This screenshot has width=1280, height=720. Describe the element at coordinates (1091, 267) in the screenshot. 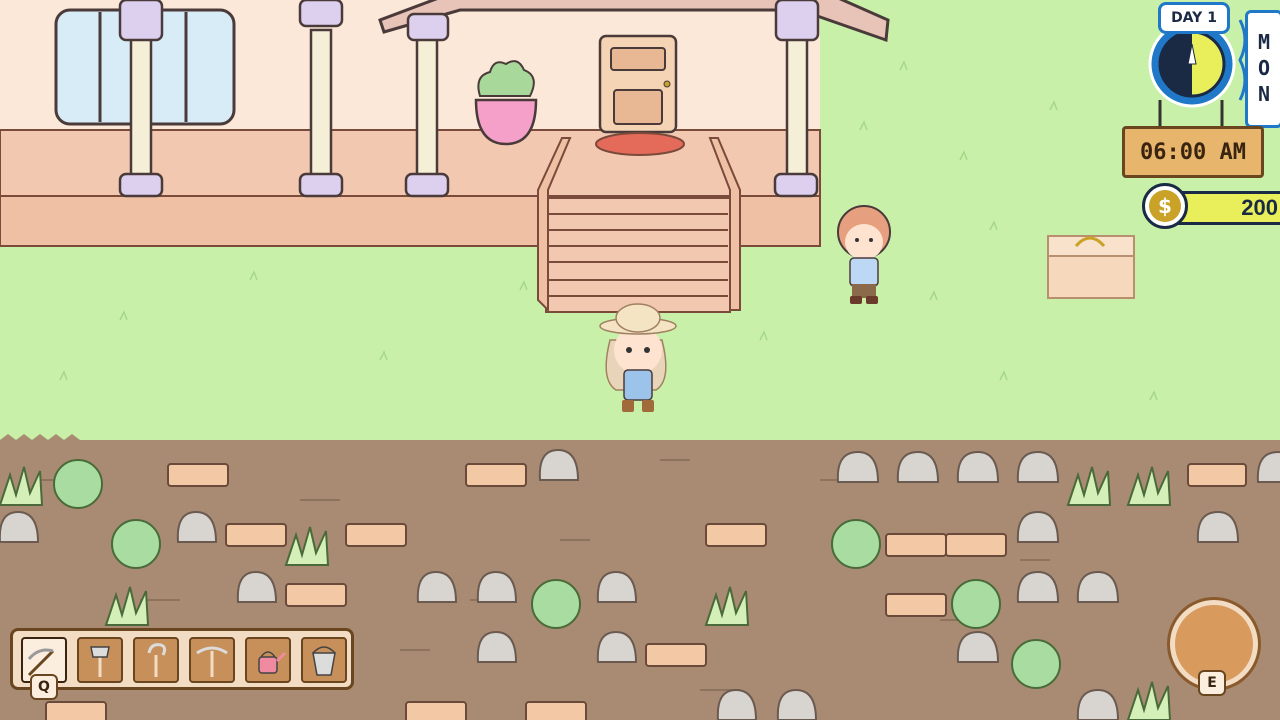

I see `shipping-bin` at that location.